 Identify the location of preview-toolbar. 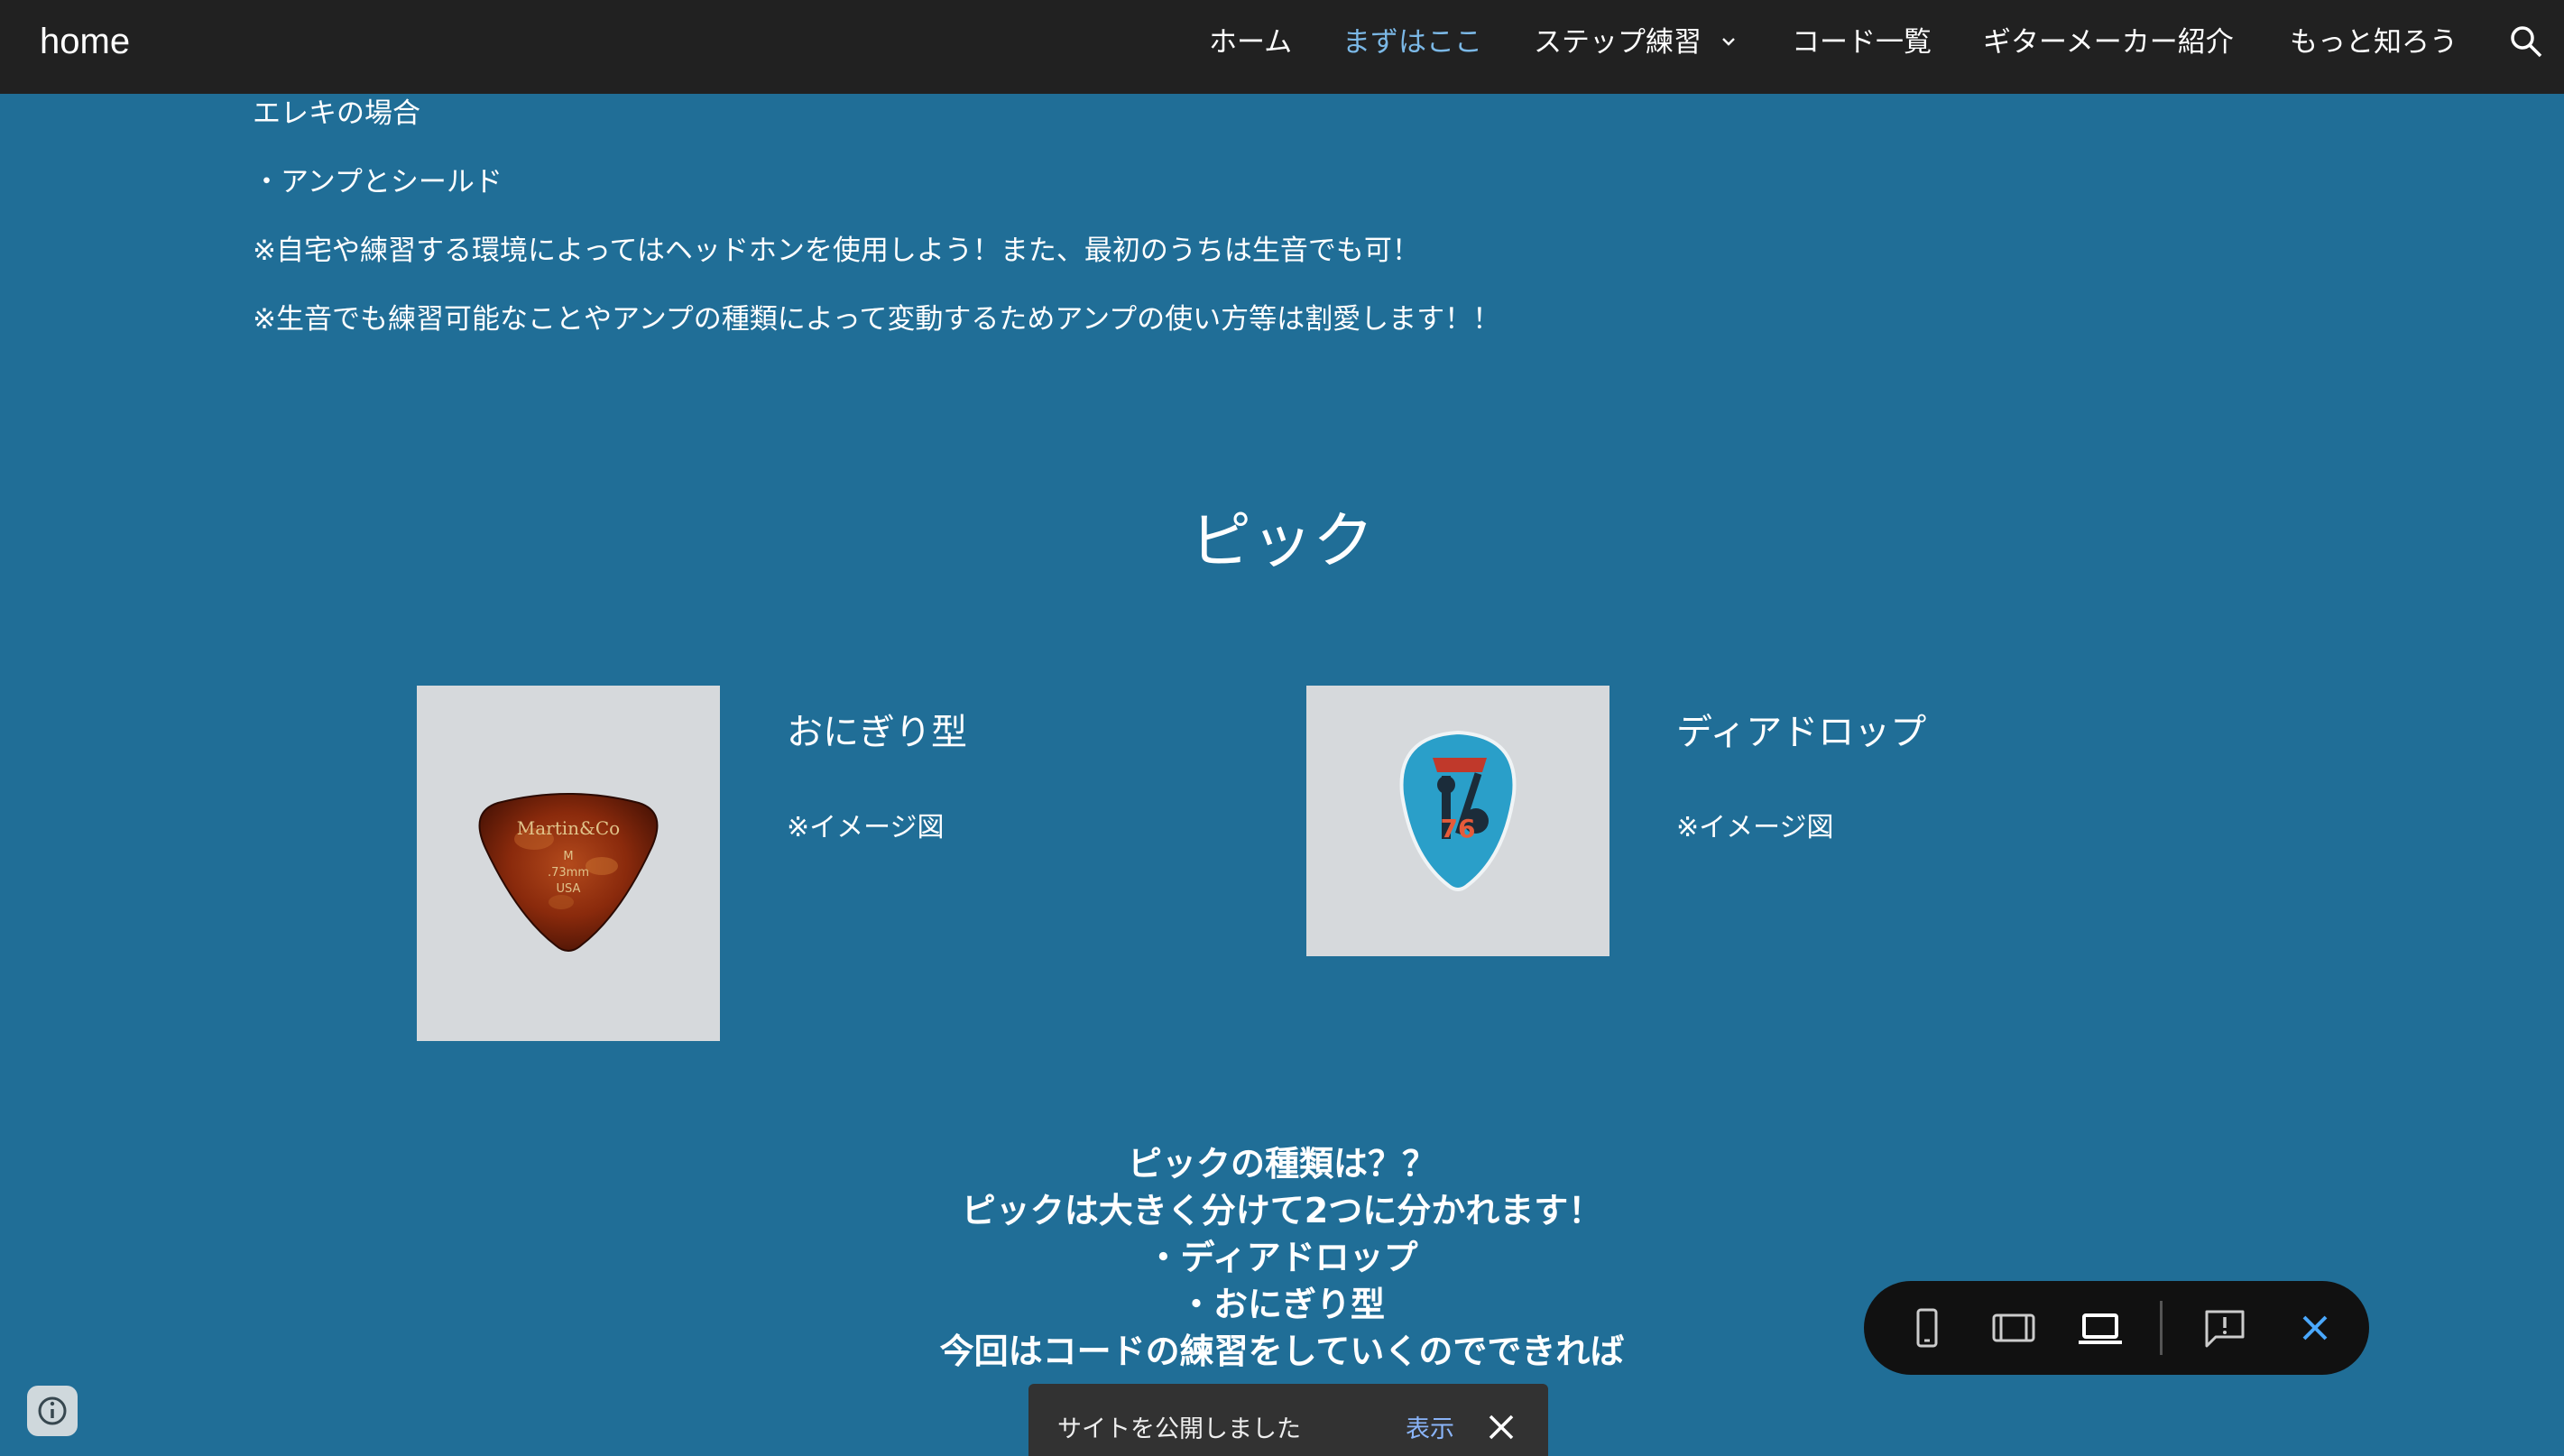
(2116, 1328).